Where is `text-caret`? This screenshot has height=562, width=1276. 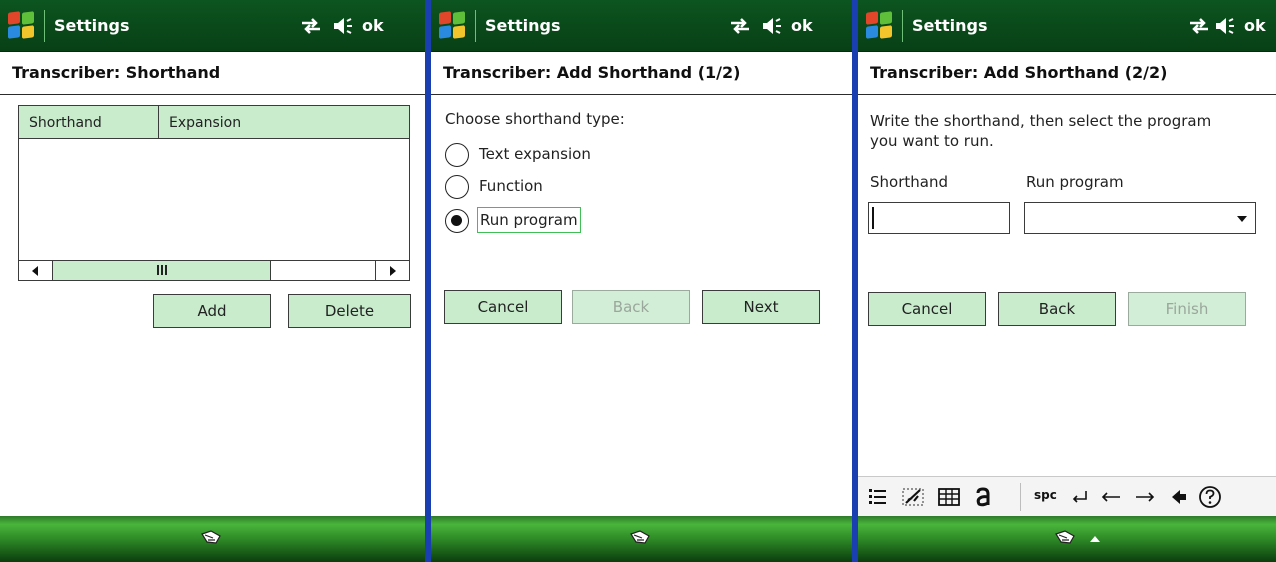 text-caret is located at coordinates (873, 218).